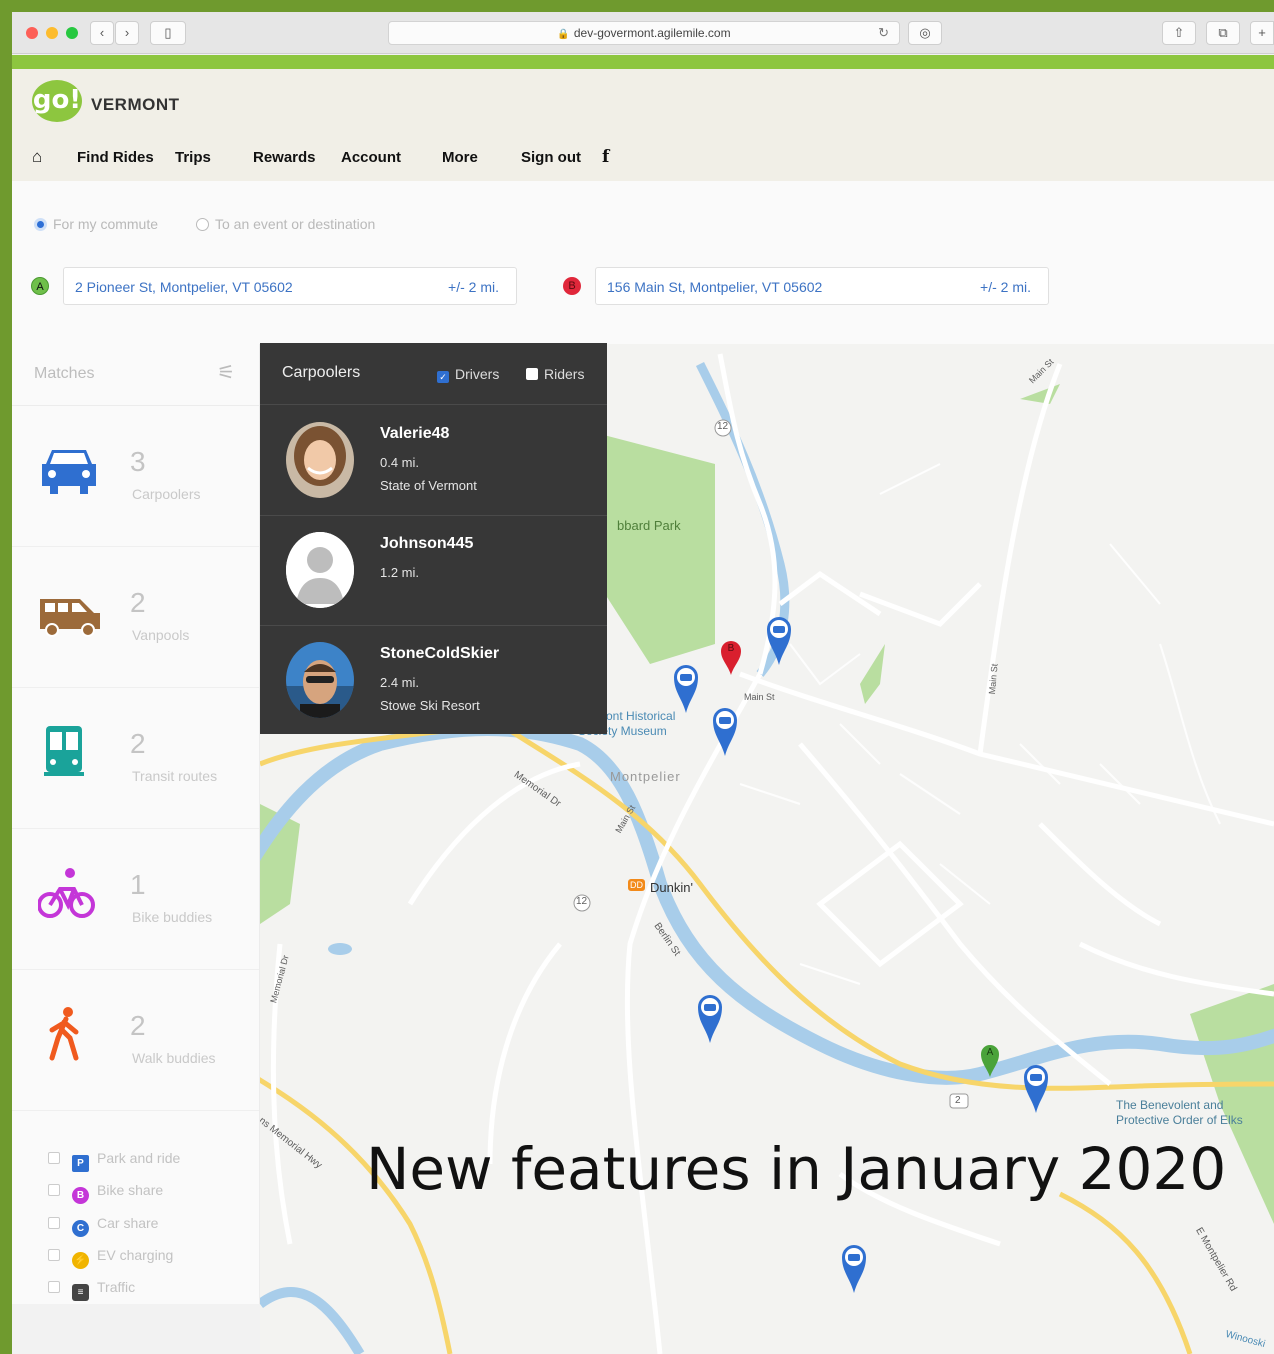  Describe the element at coordinates (731, 658) in the screenshot. I see `destination-pin-icon: B` at that location.